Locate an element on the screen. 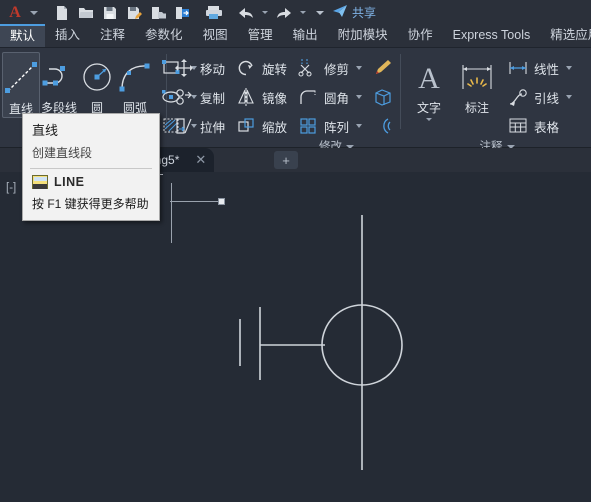 Image resolution: width=591 pixels, height=502 pixels. open-from-web-icon is located at coordinates (182, 13).